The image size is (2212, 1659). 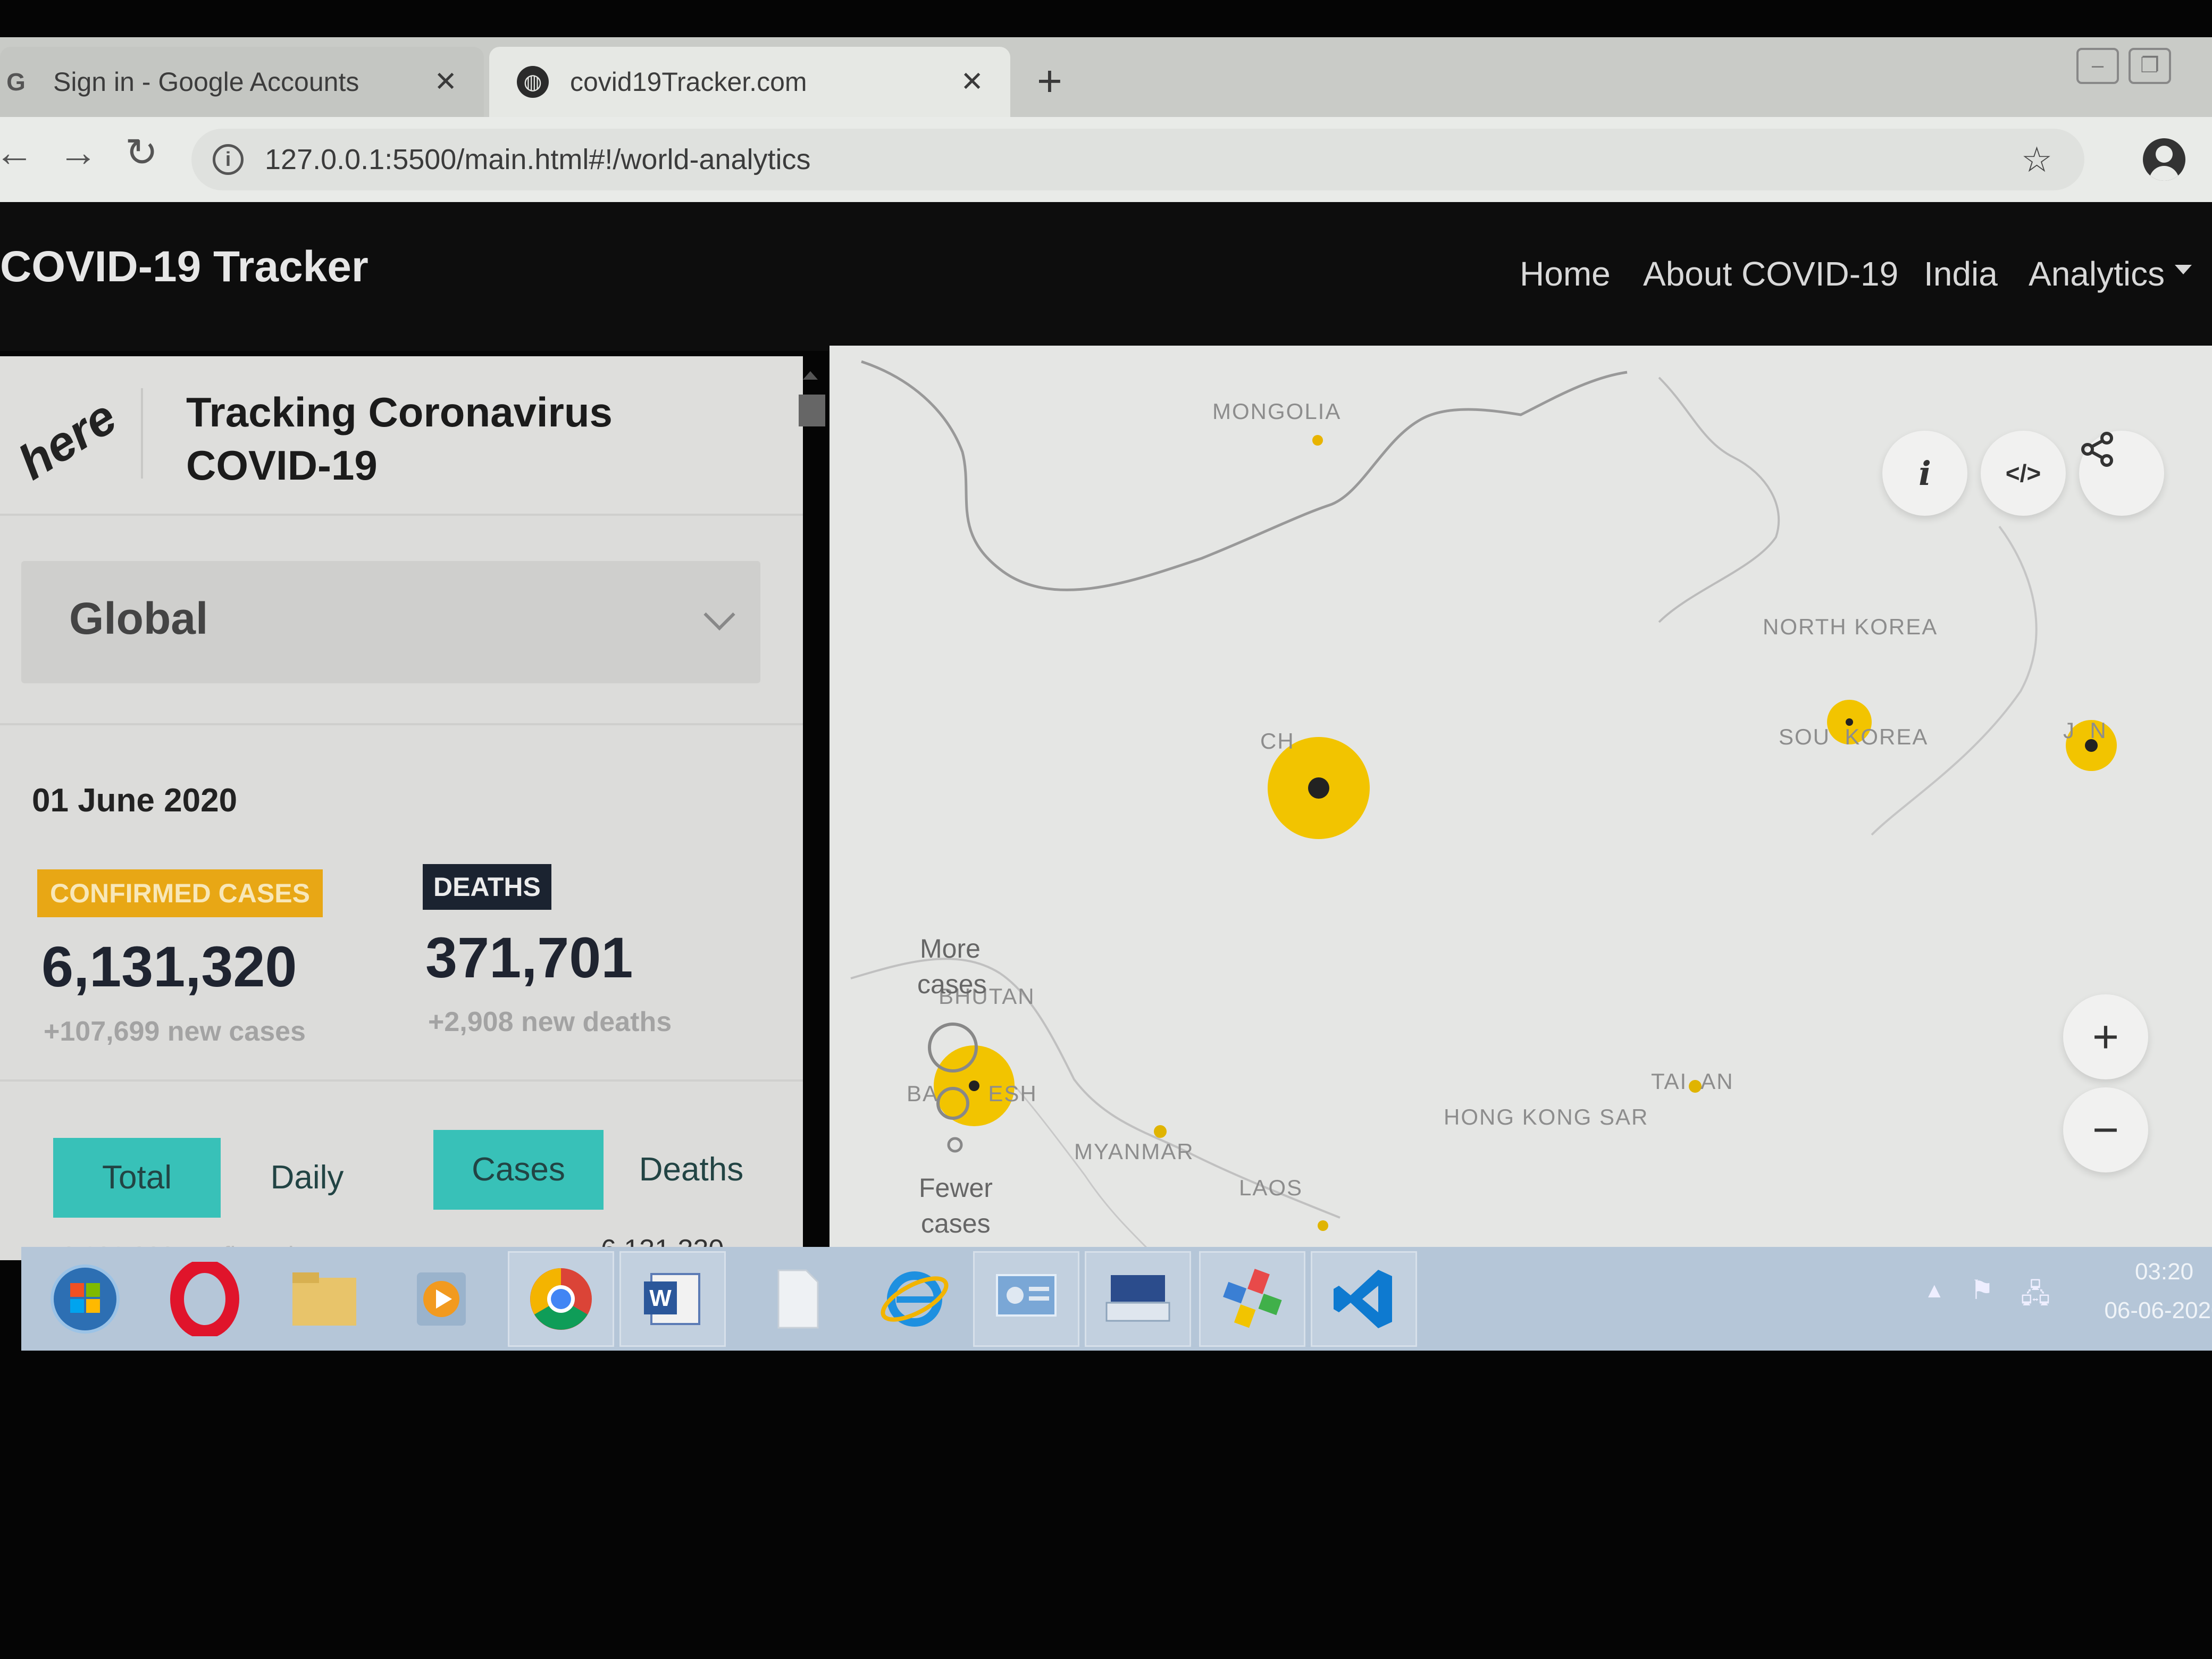 I want to click on total-toggle-button: Total, so click(x=137, y=1178).